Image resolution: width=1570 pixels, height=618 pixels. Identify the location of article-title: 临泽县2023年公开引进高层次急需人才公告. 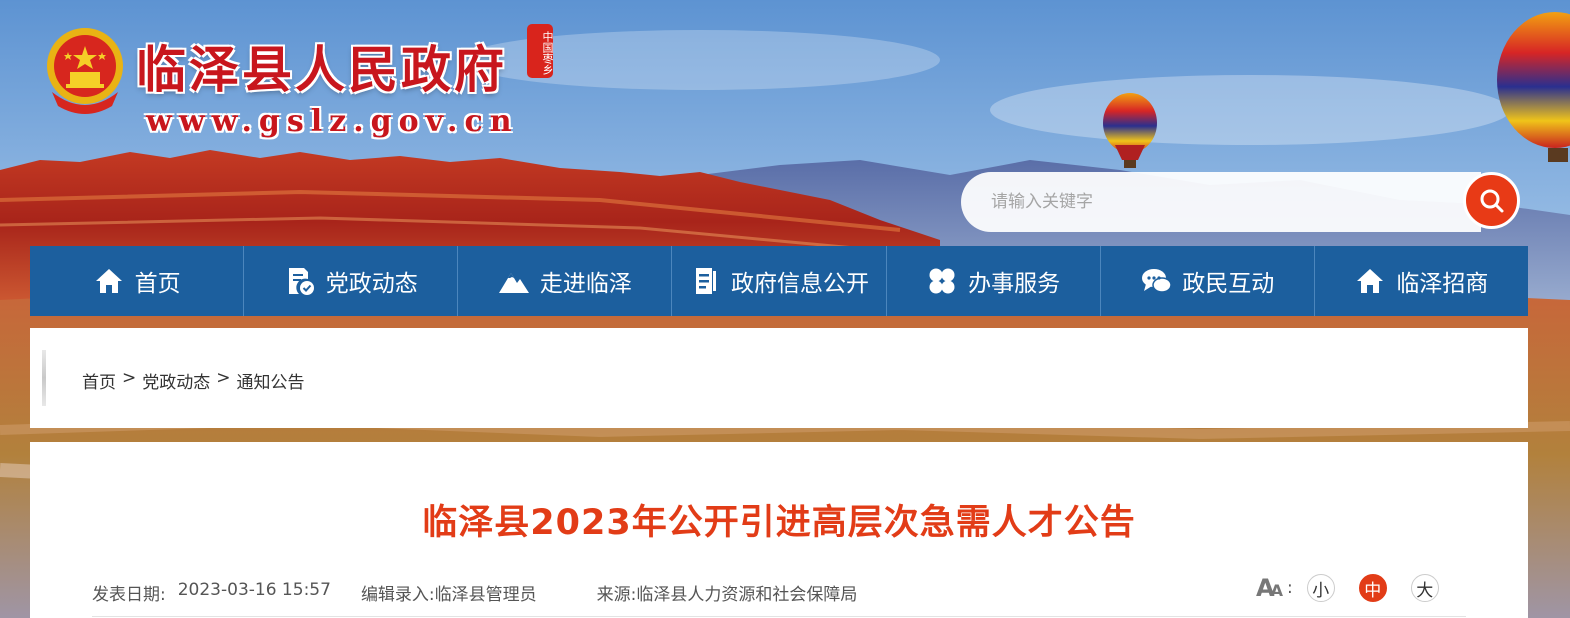
(779, 523).